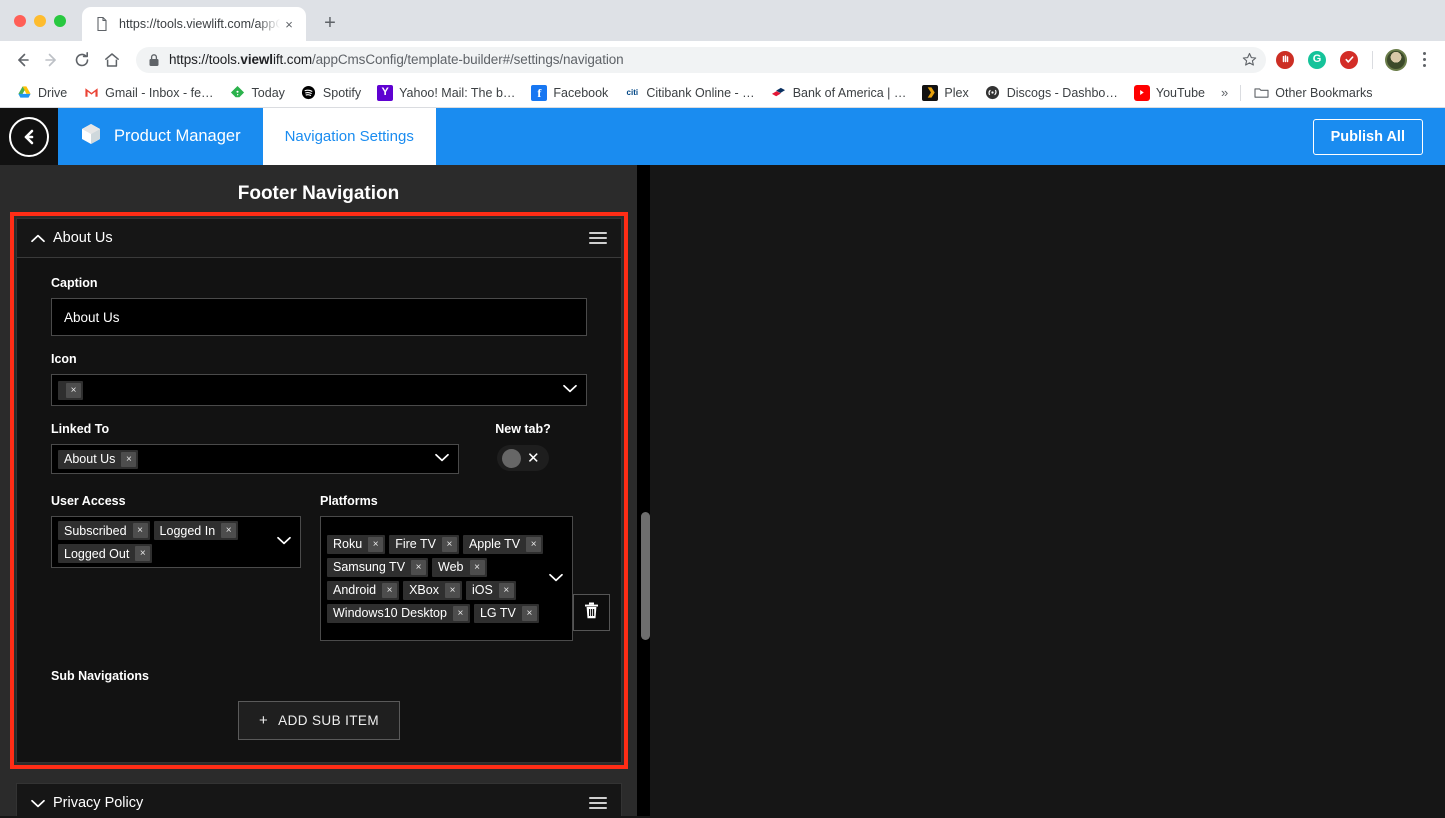  I want to click on forward-icon, so click(52, 60).